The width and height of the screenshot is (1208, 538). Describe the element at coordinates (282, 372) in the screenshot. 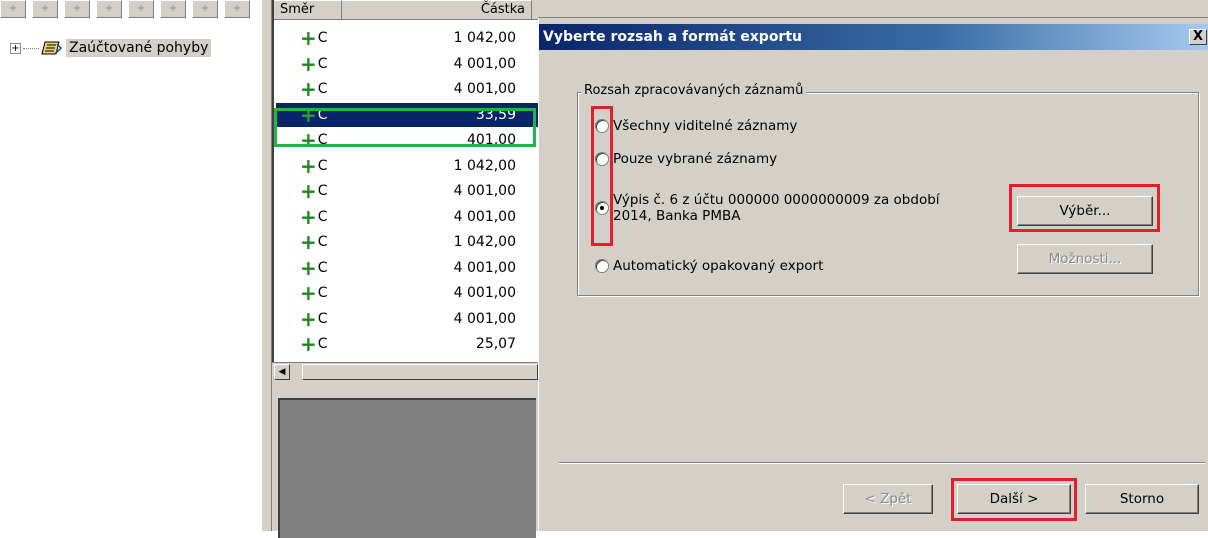

I see `scroll-left-icon: ◀` at that location.